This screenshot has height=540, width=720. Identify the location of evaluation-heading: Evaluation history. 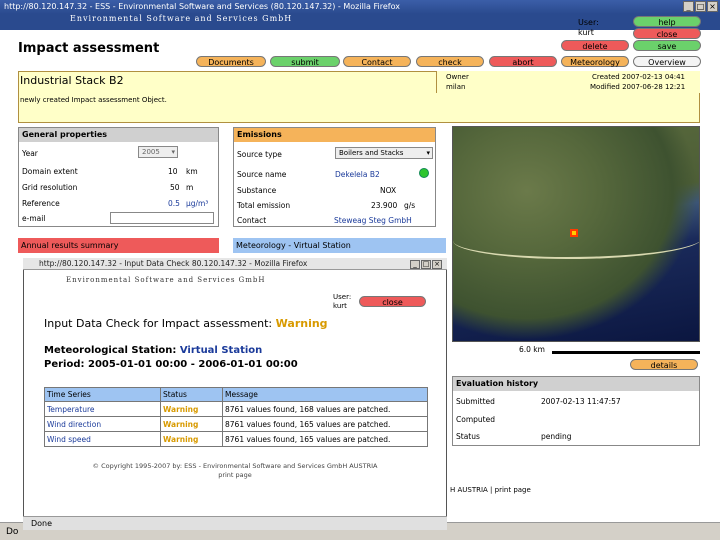
(576, 384).